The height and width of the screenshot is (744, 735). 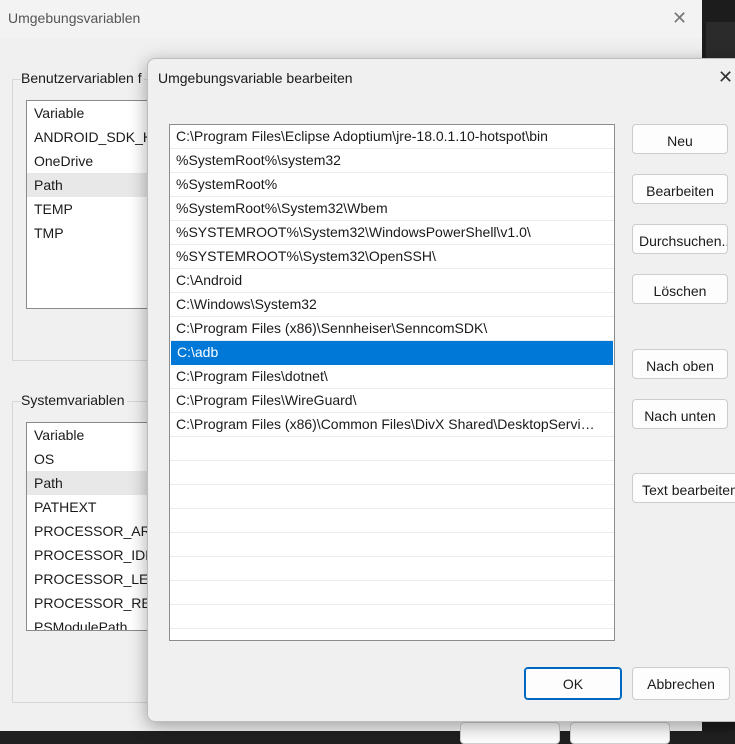 What do you see at coordinates (82, 78) in the screenshot?
I see `user-variables-label: Benutzervariablen f` at bounding box center [82, 78].